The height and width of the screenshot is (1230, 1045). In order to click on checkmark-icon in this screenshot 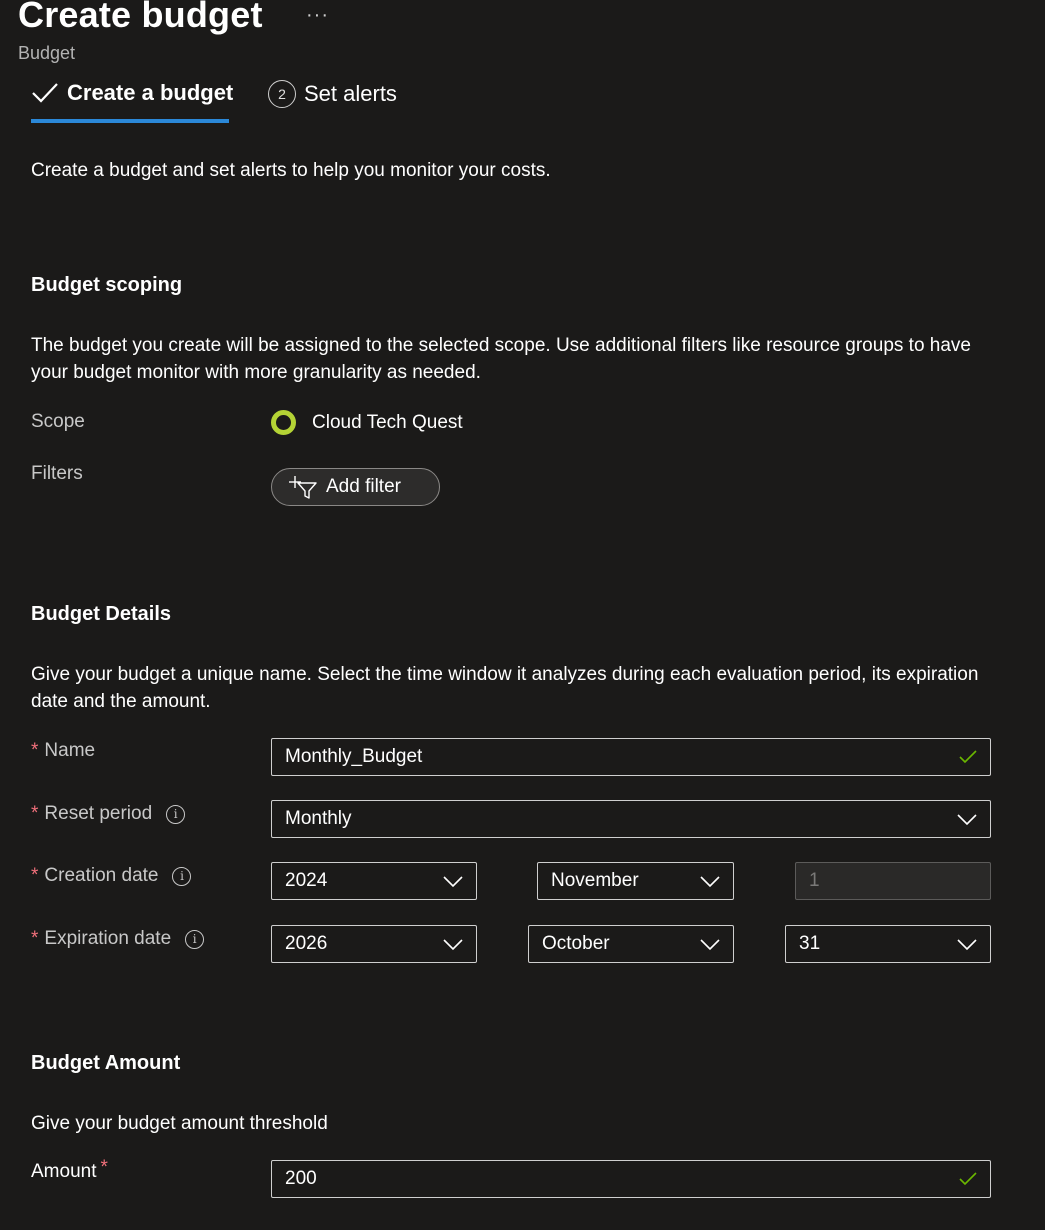, I will do `click(45, 93)`.